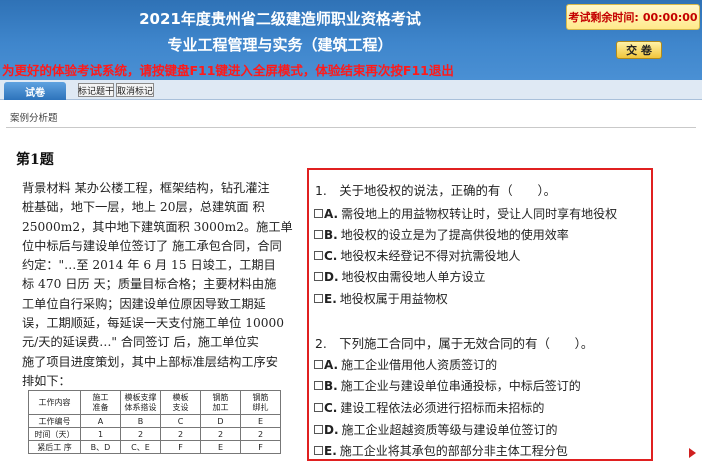 This screenshot has height=474, width=702. Describe the element at coordinates (180, 402) in the screenshot. I see `table-header-cell: 模板 支设` at that location.